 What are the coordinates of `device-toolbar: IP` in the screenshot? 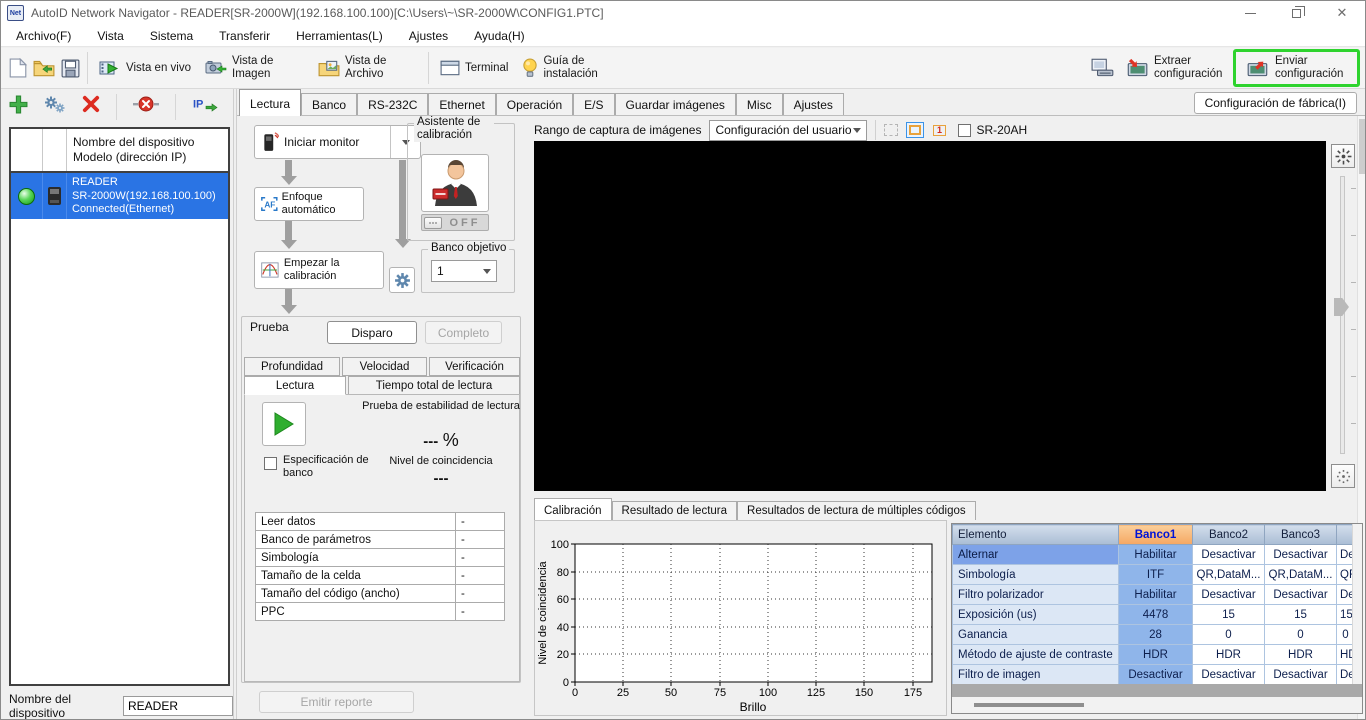 It's located at (117, 106).